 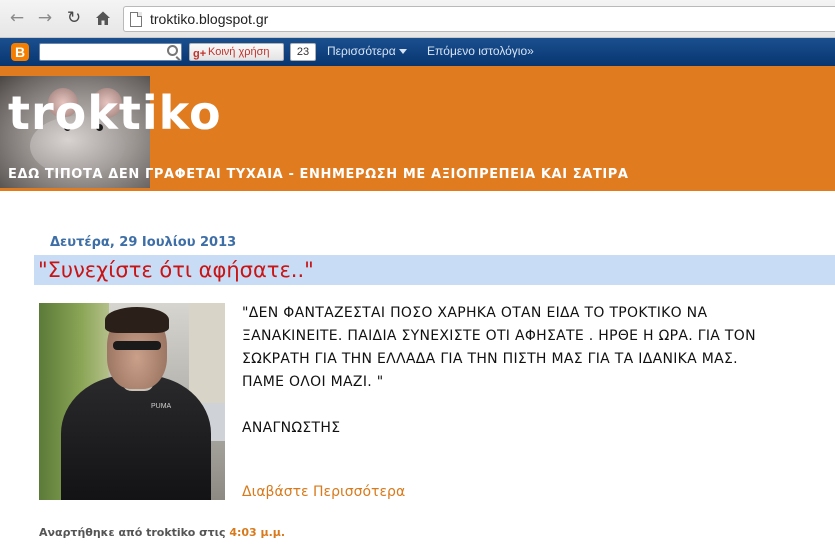 I want to click on post-footer: Αναρτήθηκε από troktiko στις 4:03 μ.μ., so click(x=162, y=532).